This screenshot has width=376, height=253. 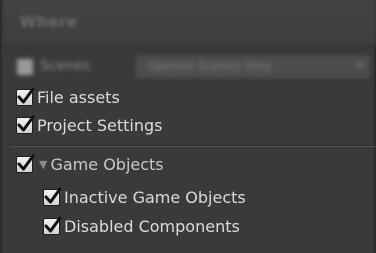 I want to click on file-assets-option: File assets, so click(x=68, y=97).